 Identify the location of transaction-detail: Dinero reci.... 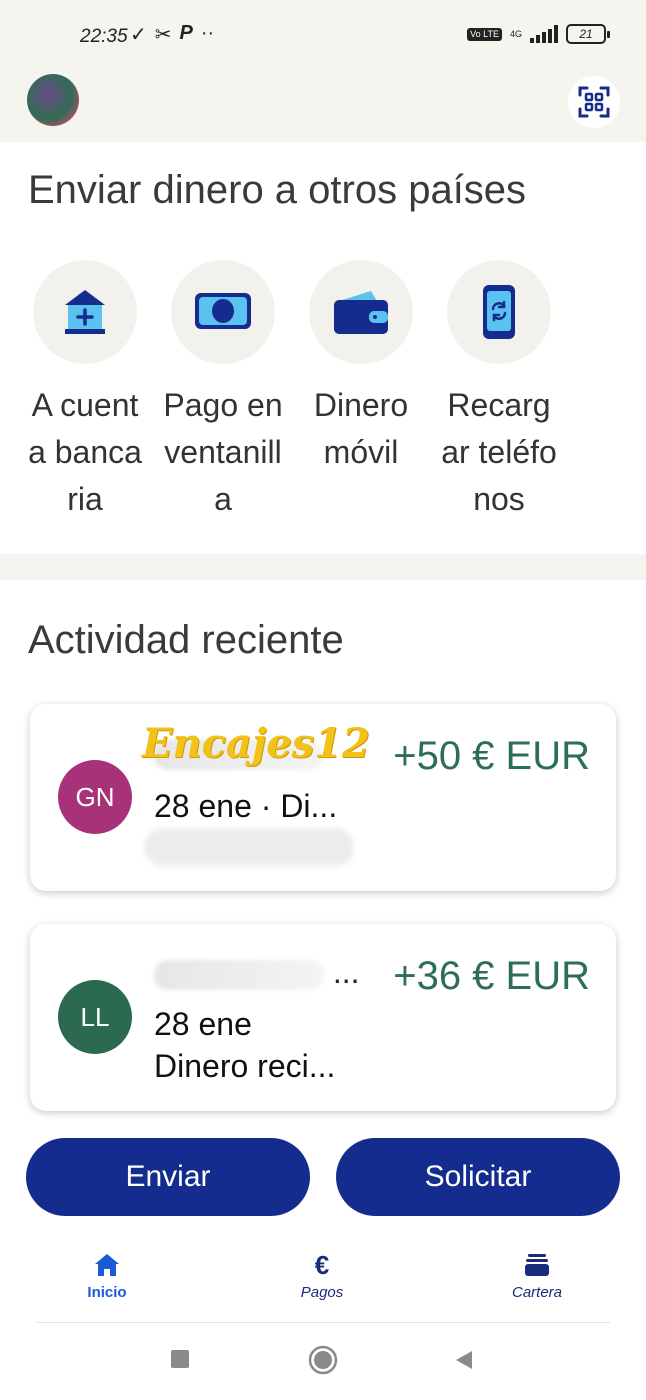
(245, 1066).